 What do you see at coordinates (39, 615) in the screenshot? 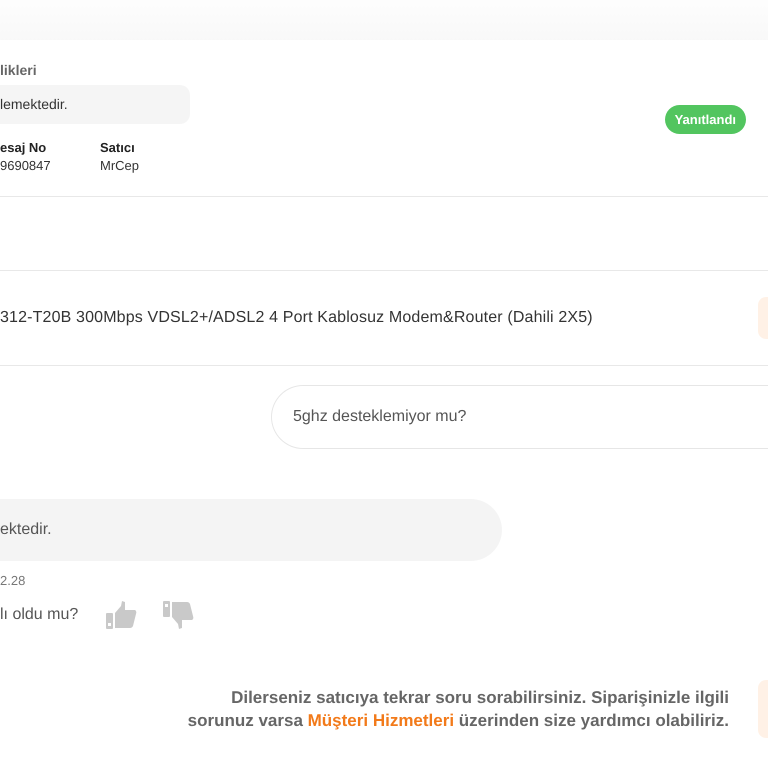
I see `feedback-question: lı oldu mu?` at bounding box center [39, 615].